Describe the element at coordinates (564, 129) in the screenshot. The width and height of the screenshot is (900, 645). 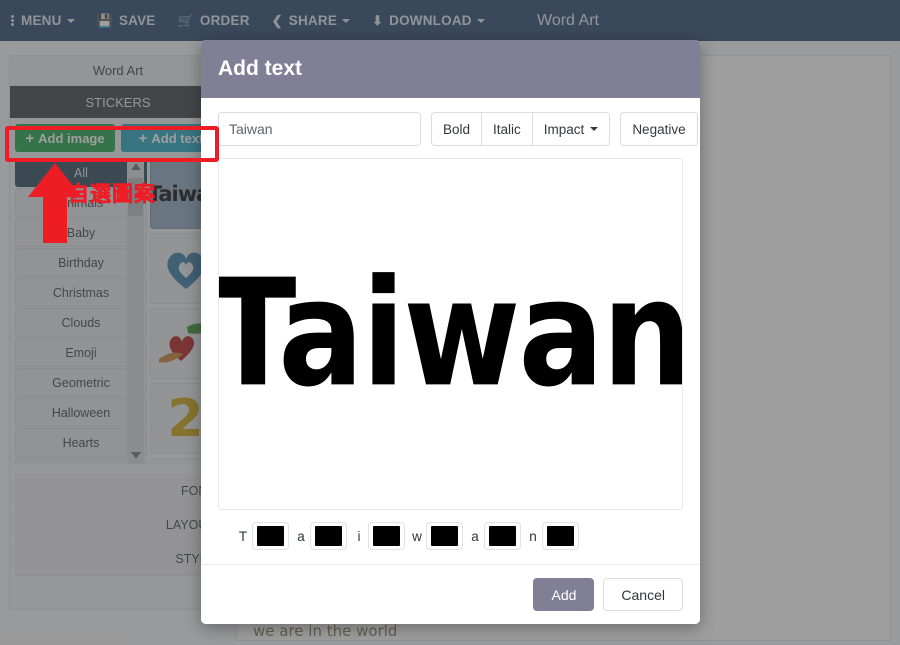
I see `font-select-button-label: Impact` at that location.